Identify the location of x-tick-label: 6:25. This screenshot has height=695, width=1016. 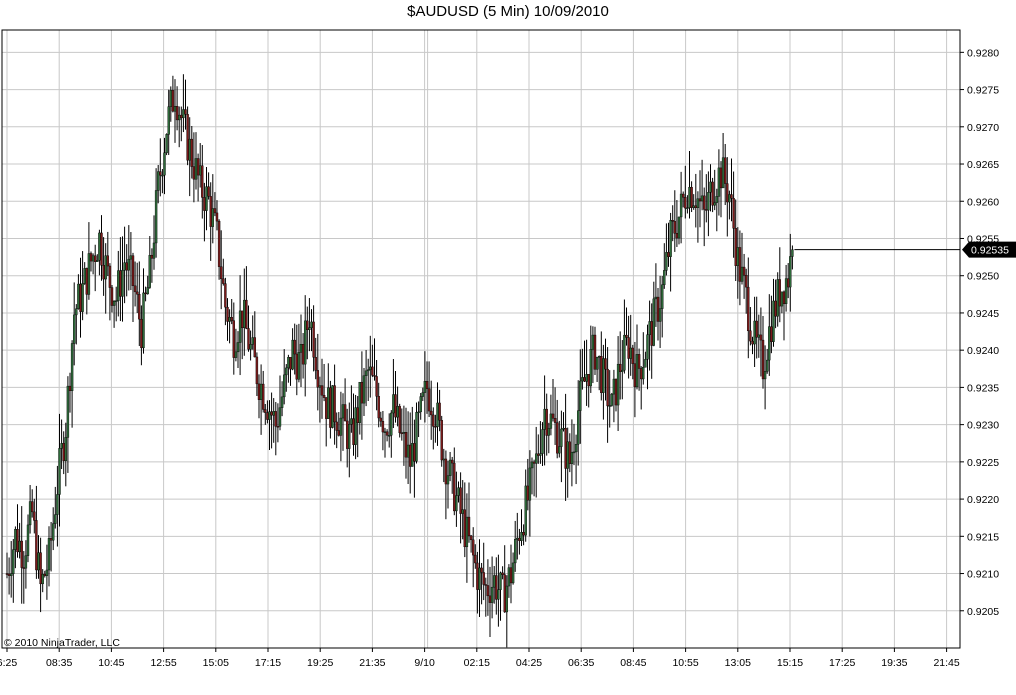
(8, 663).